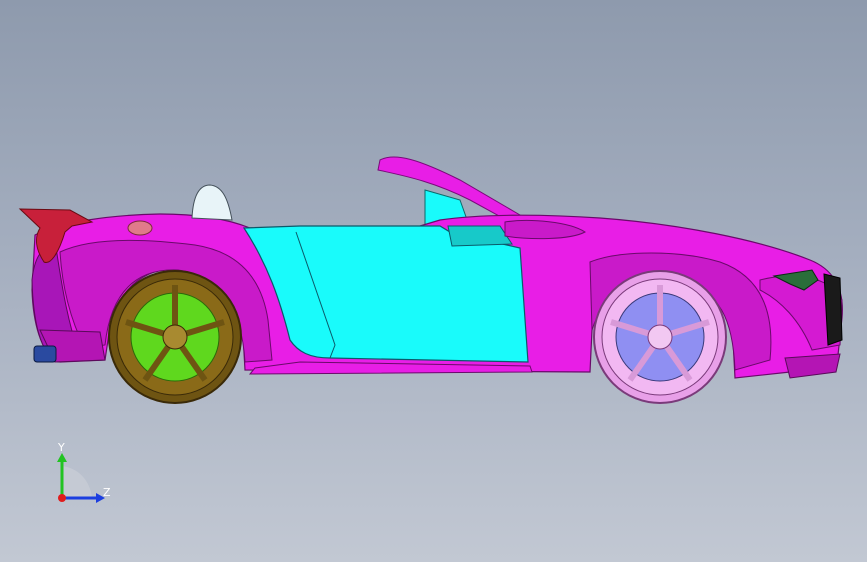  I want to click on orientation-triad: Y Z, so click(84, 472).